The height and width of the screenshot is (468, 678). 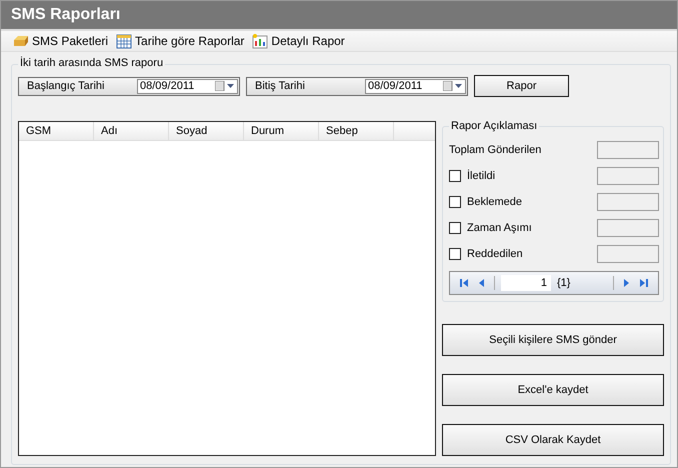 I want to click on date-picker: Başlangıç Tarihi 08/09/2011, so click(x=129, y=86).